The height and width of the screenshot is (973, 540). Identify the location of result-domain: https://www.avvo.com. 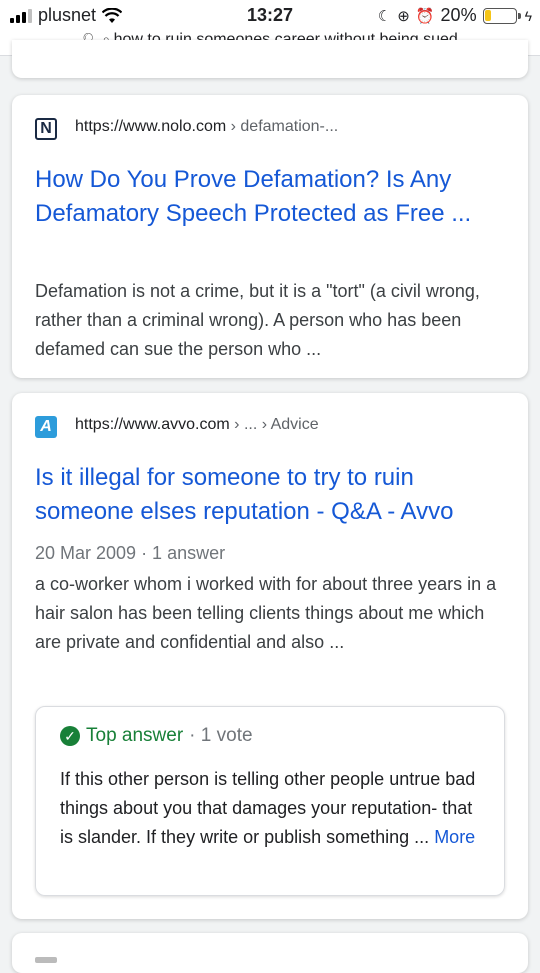
(152, 424).